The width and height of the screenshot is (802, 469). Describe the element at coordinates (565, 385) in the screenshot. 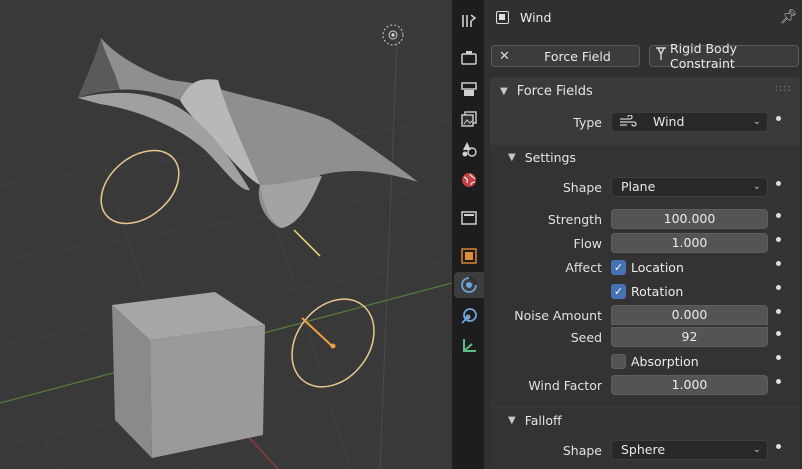

I see `wind-factor-label: Wind Factor` at that location.